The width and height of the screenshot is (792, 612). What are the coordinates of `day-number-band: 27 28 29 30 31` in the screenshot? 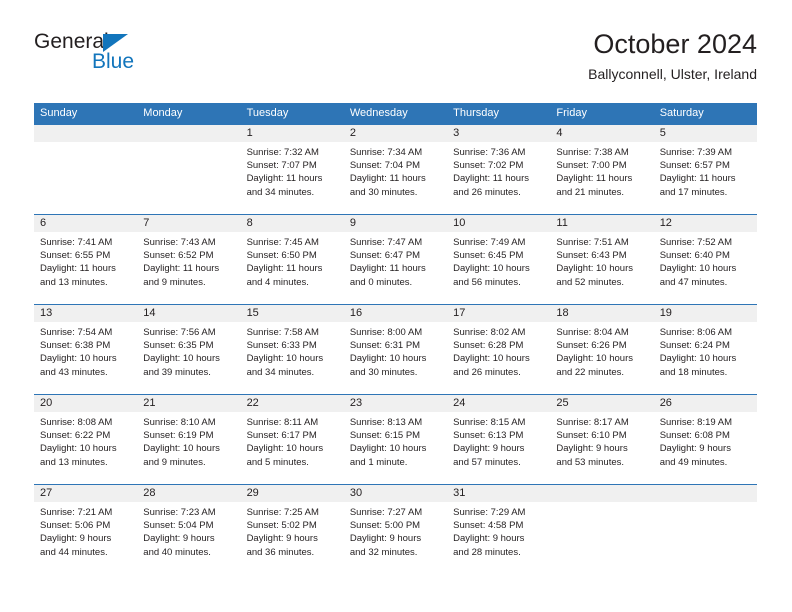 It's located at (395, 493).